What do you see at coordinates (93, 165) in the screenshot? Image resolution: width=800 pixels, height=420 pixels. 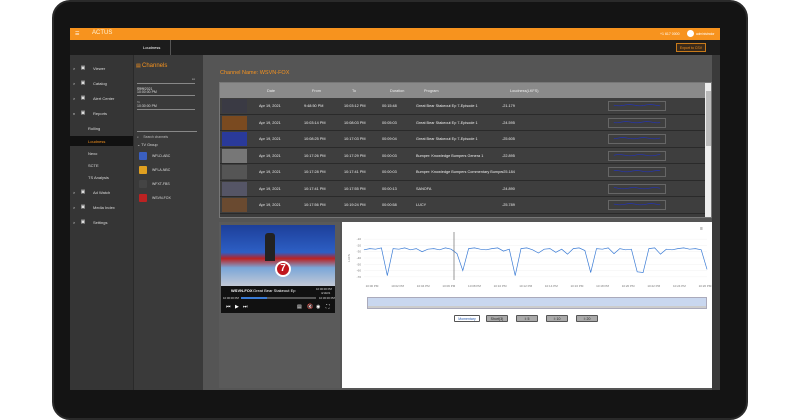 I see `sidebar-item-label: SCTE` at bounding box center [93, 165].